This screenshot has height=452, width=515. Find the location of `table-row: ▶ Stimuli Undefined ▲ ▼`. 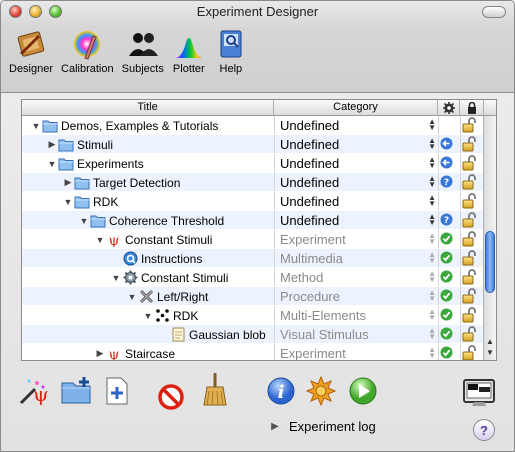

table-row: ▶ Stimuli Undefined ▲ ▼ is located at coordinates (253, 144).